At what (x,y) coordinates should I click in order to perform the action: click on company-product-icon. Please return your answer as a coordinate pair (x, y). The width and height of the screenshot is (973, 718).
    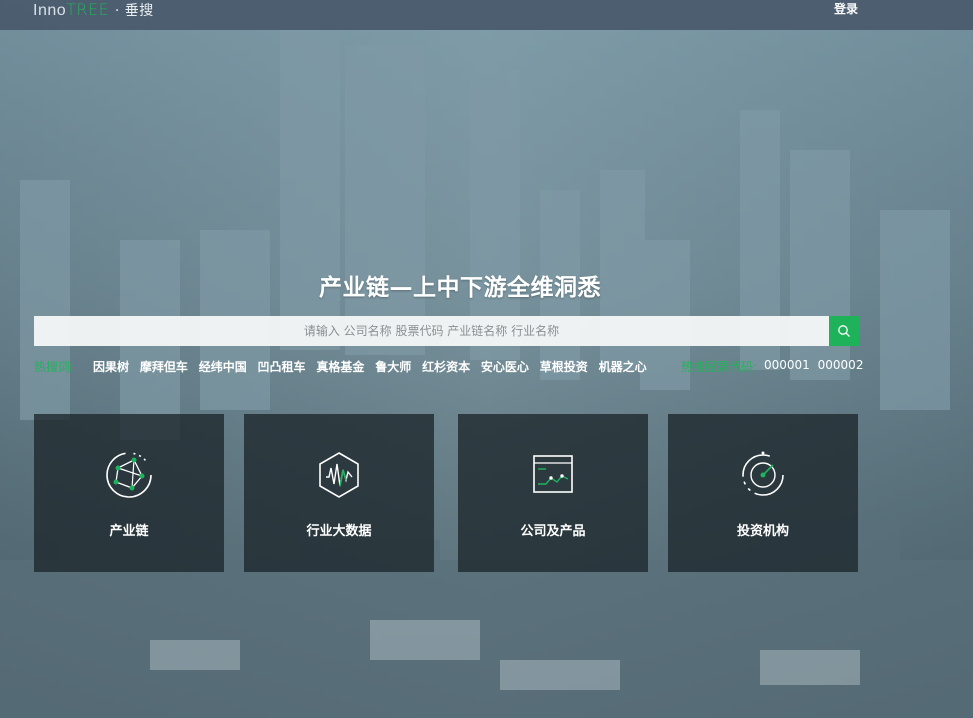
    Looking at the image, I should click on (553, 474).